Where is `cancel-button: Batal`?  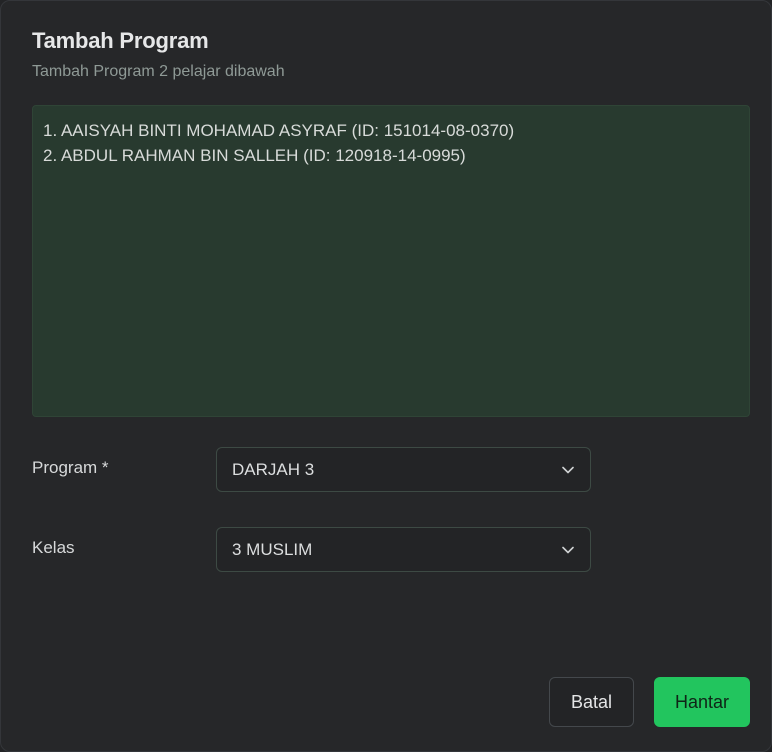
cancel-button: Batal is located at coordinates (591, 702).